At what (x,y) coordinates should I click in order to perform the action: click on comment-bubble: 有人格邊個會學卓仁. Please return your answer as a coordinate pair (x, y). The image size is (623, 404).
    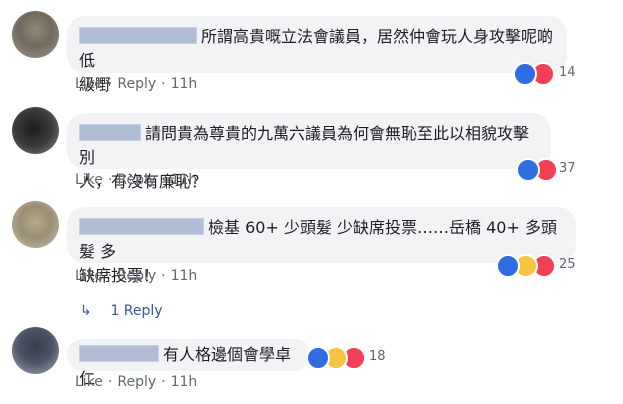
    Looking at the image, I should click on (189, 363).